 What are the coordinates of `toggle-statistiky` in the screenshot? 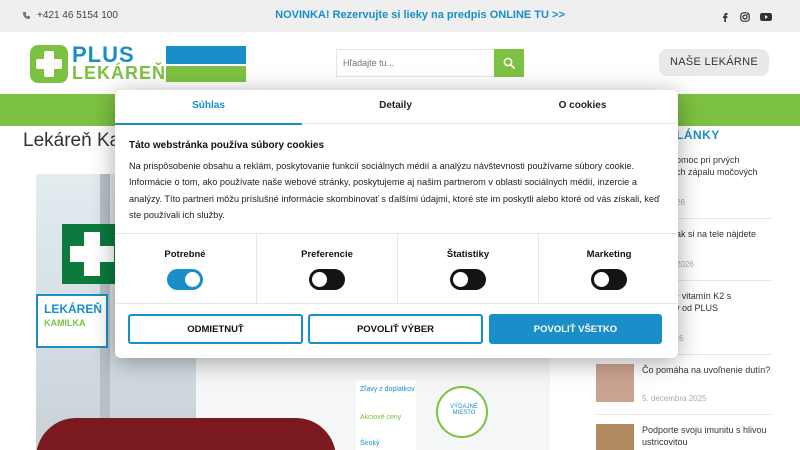 It's located at (468, 279).